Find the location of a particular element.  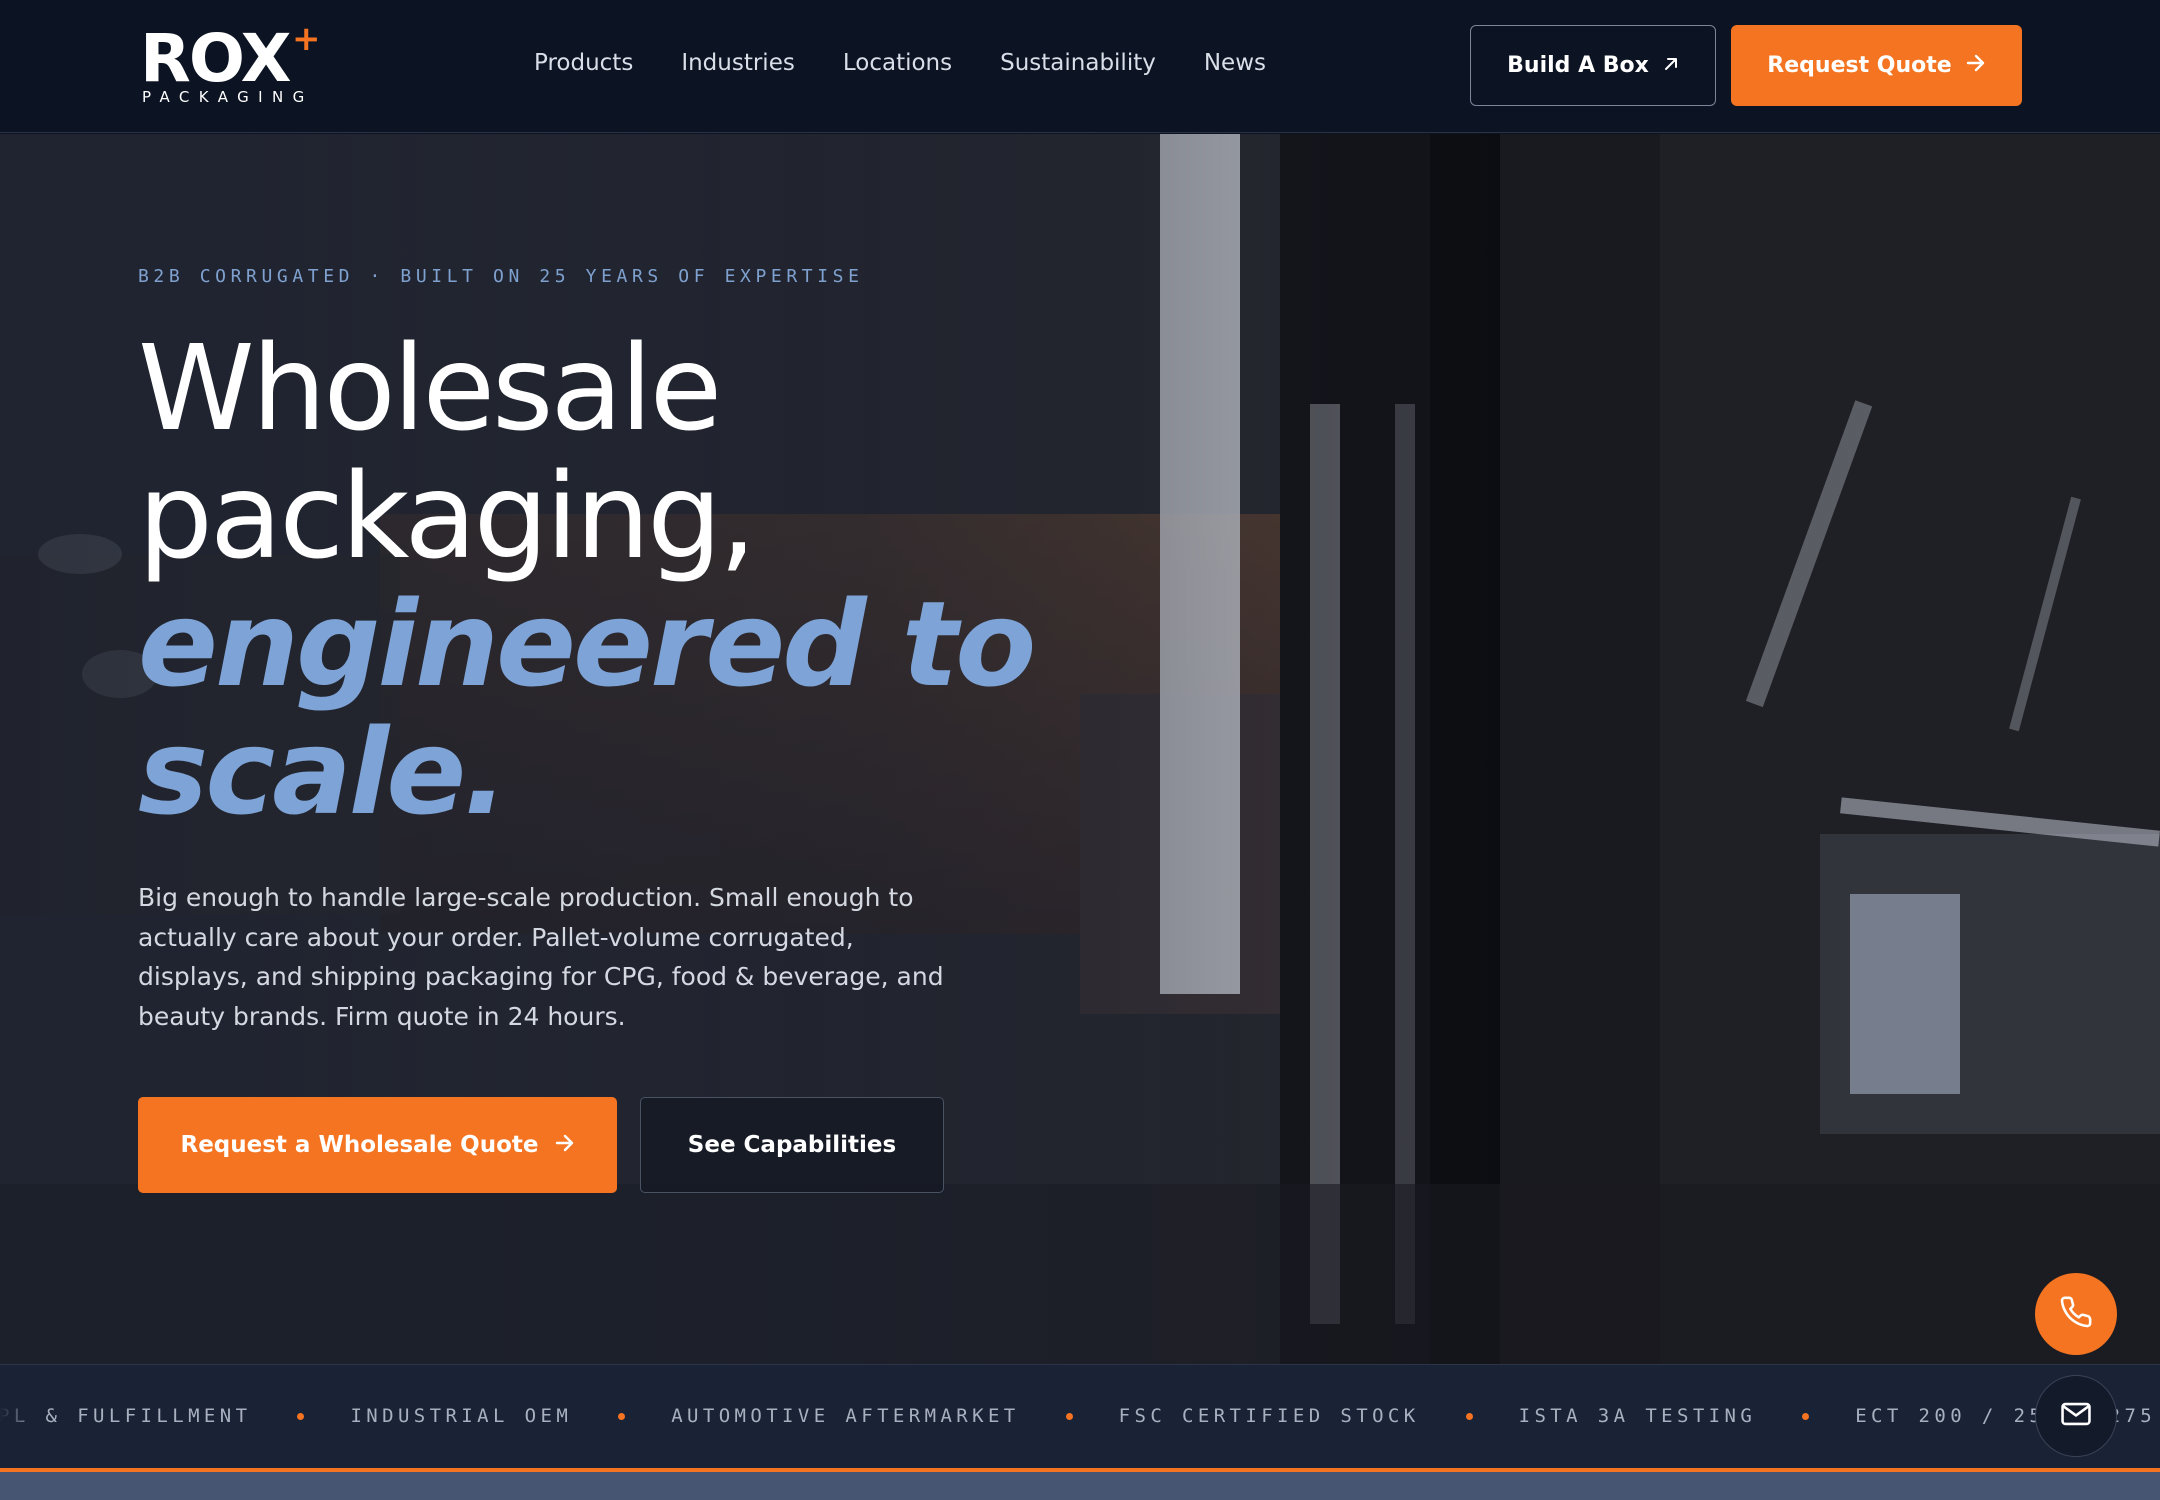

email-button is located at coordinates (2076, 1416).